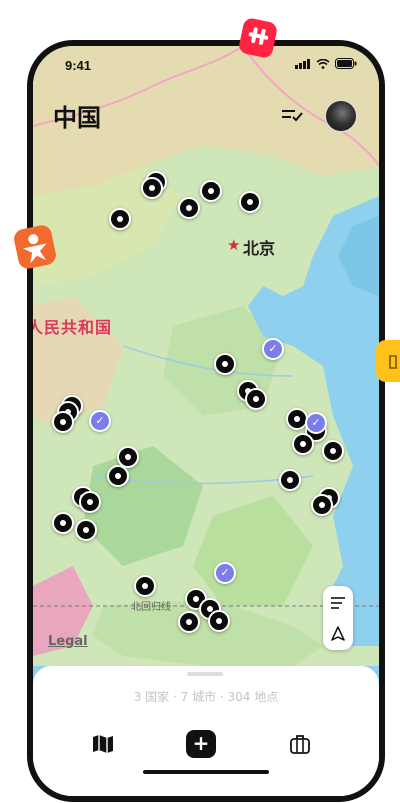 The width and height of the screenshot is (400, 803). I want to click on sheet-handle, so click(205, 674).